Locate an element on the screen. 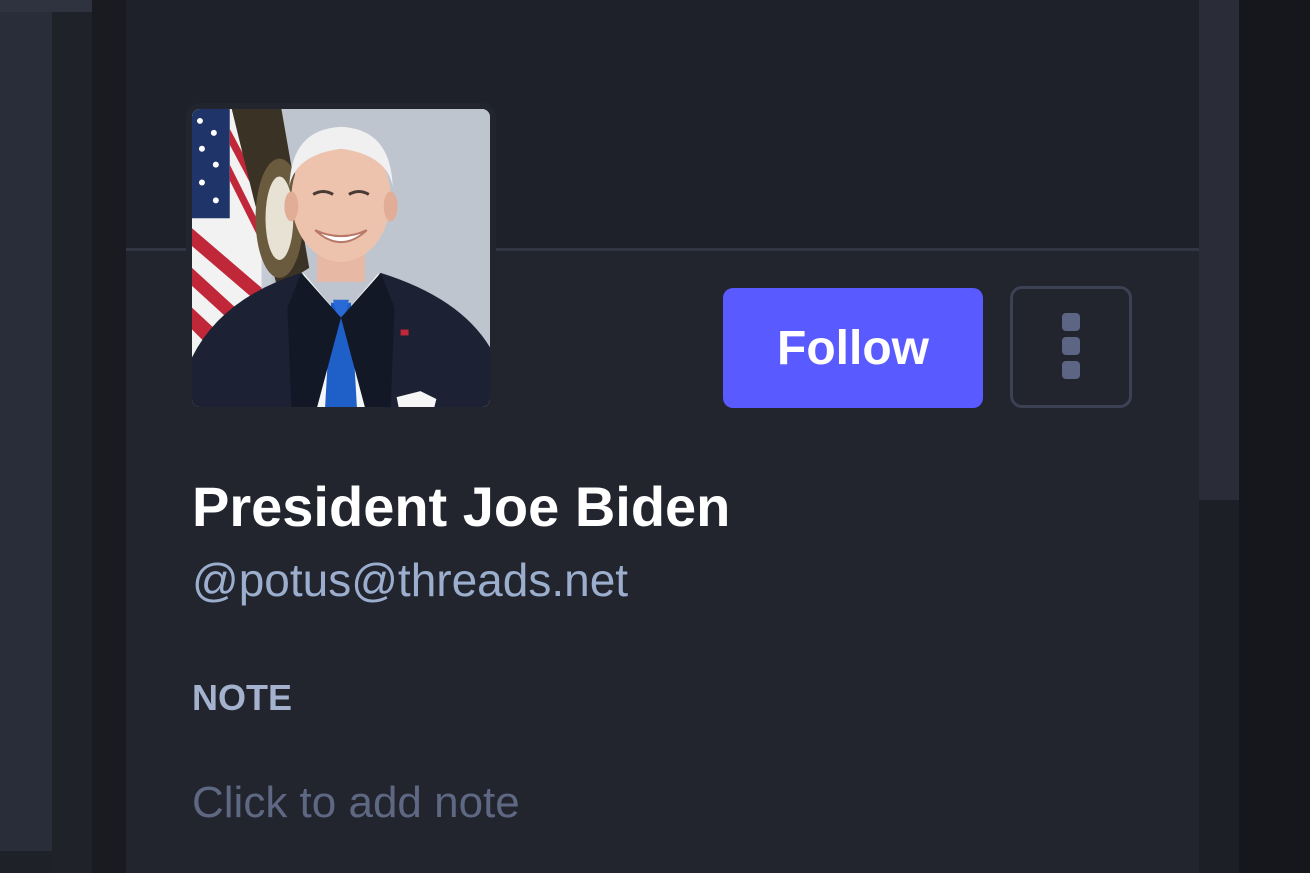 This screenshot has width=1310, height=873. note-input: Click to add note is located at coordinates (356, 803).